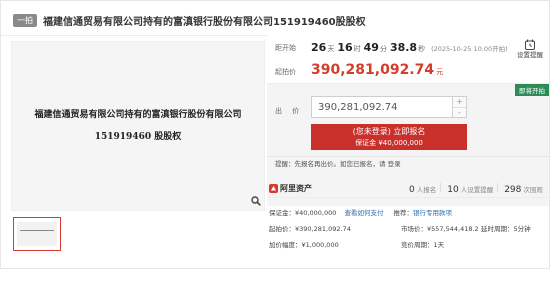  I want to click on countdown-hours: 16, so click(345, 47).